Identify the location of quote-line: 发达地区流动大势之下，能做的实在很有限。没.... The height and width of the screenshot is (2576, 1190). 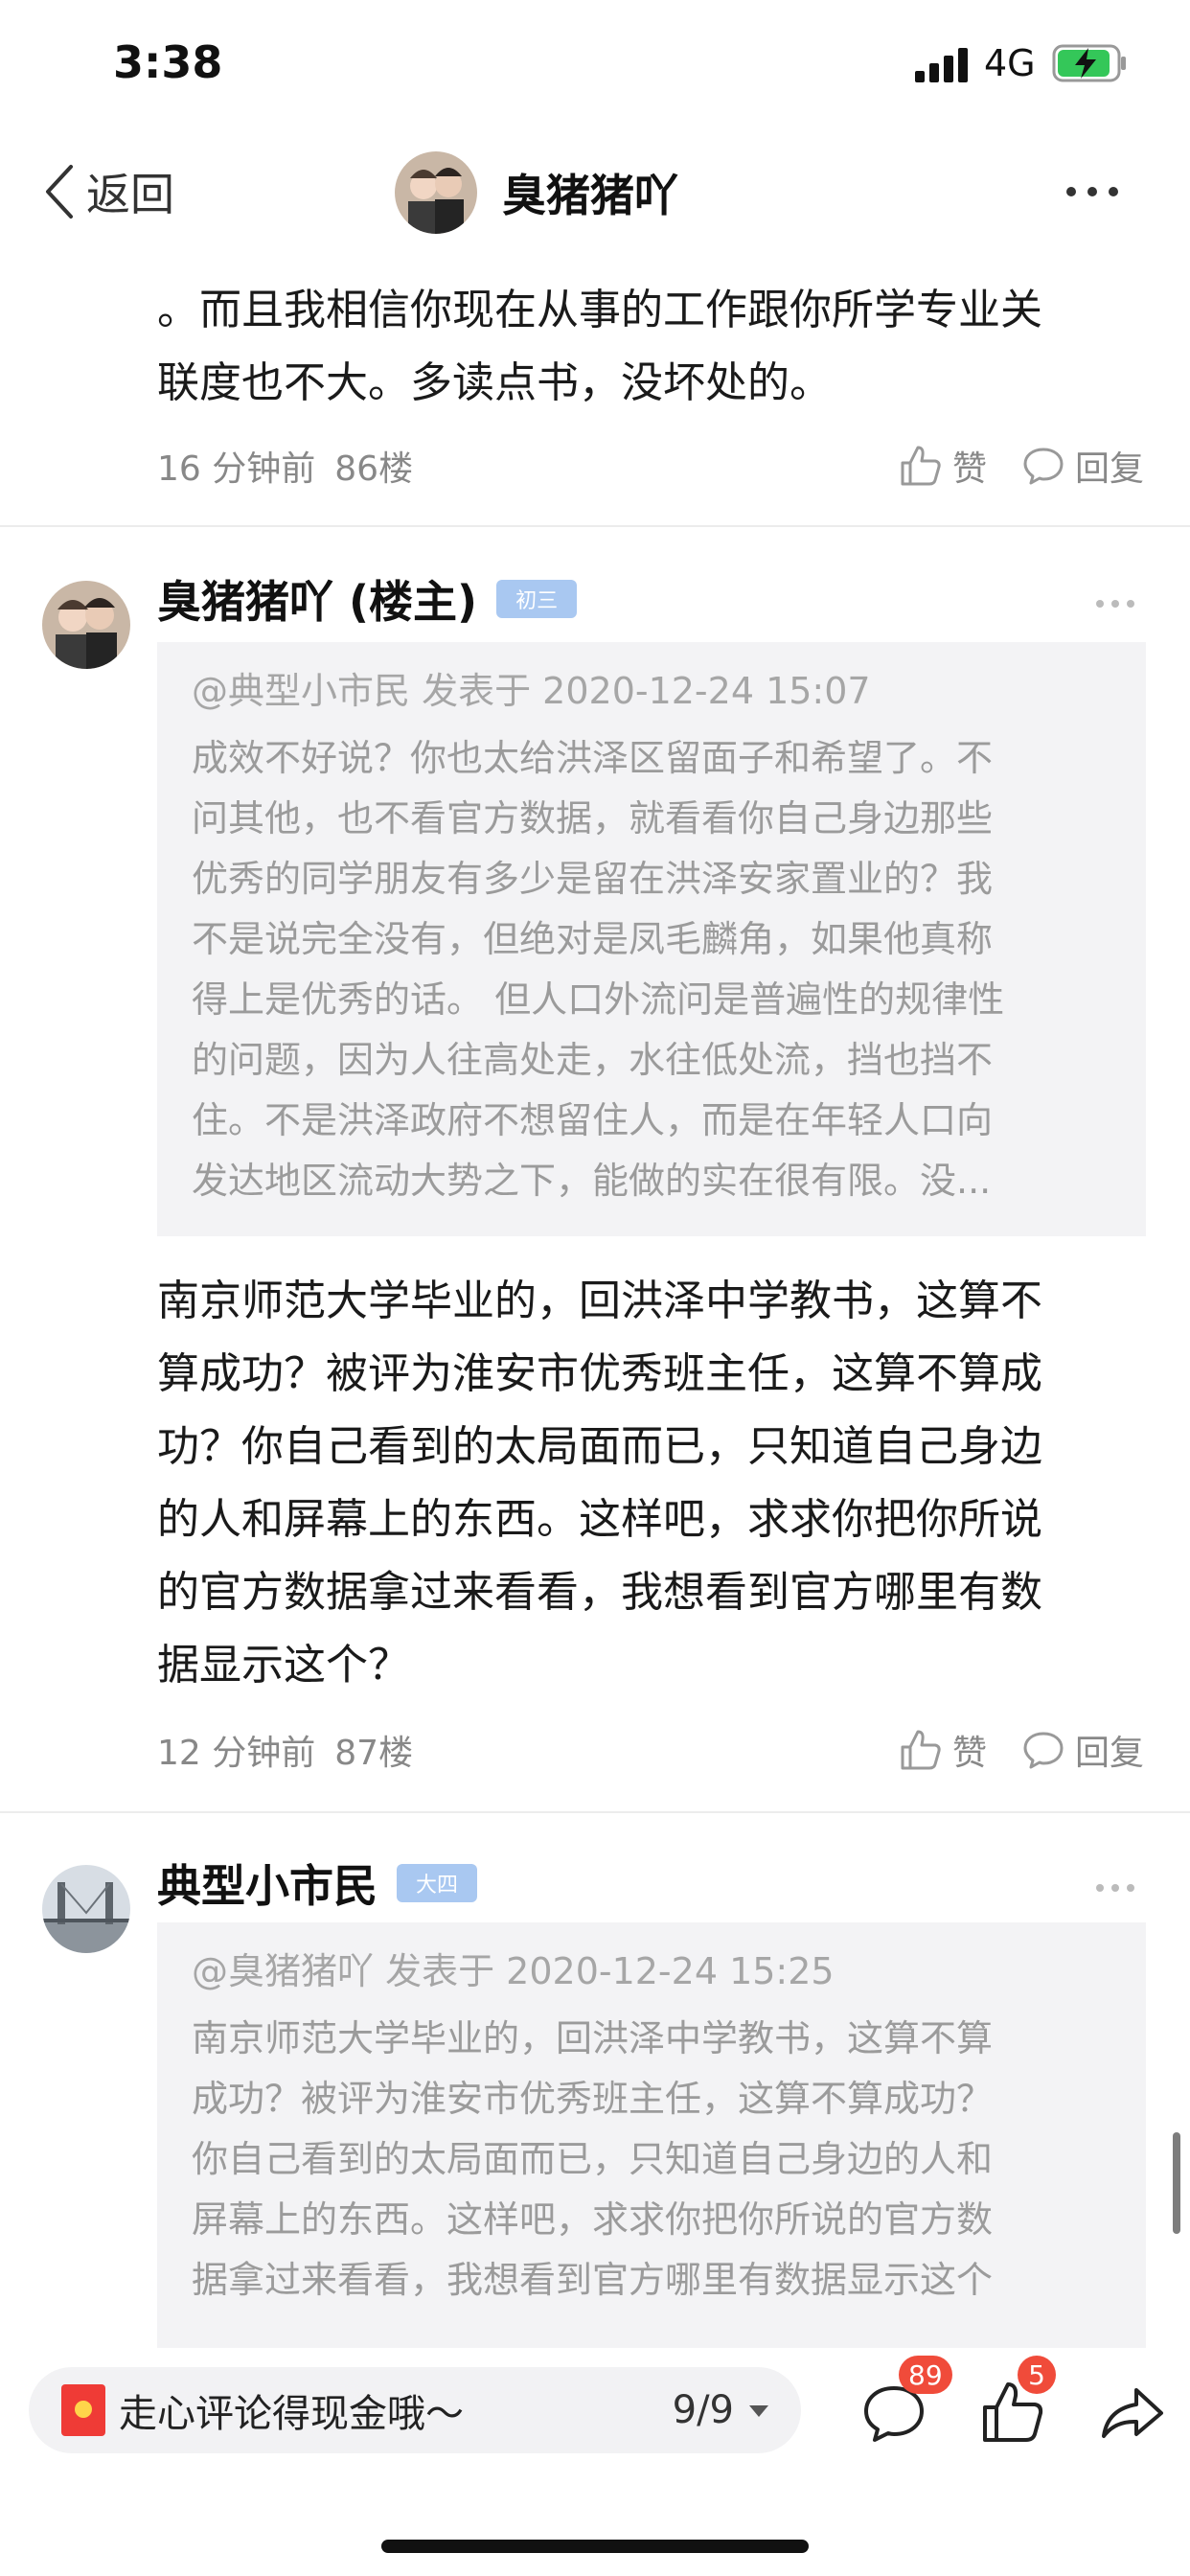
(592, 1181).